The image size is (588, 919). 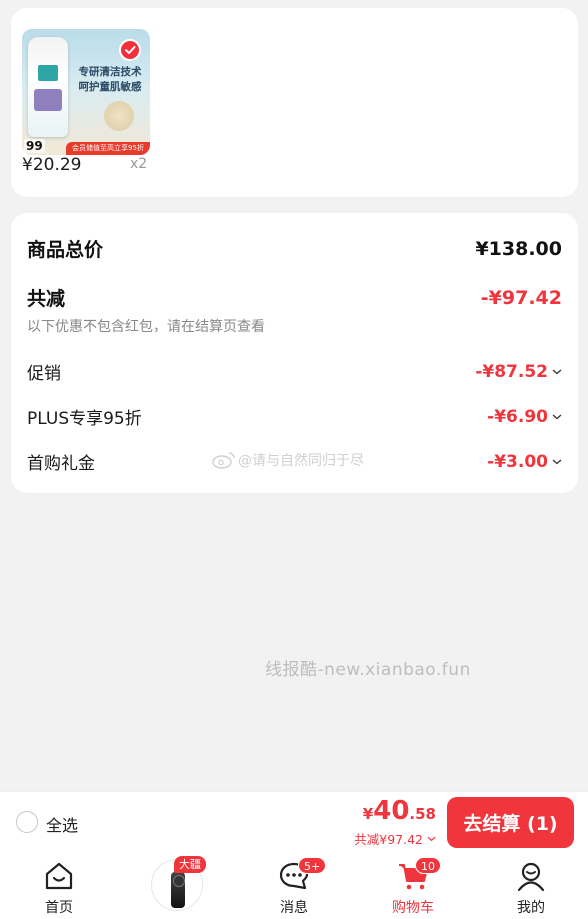 I want to click on tab-home-label: 首页, so click(x=59, y=908).